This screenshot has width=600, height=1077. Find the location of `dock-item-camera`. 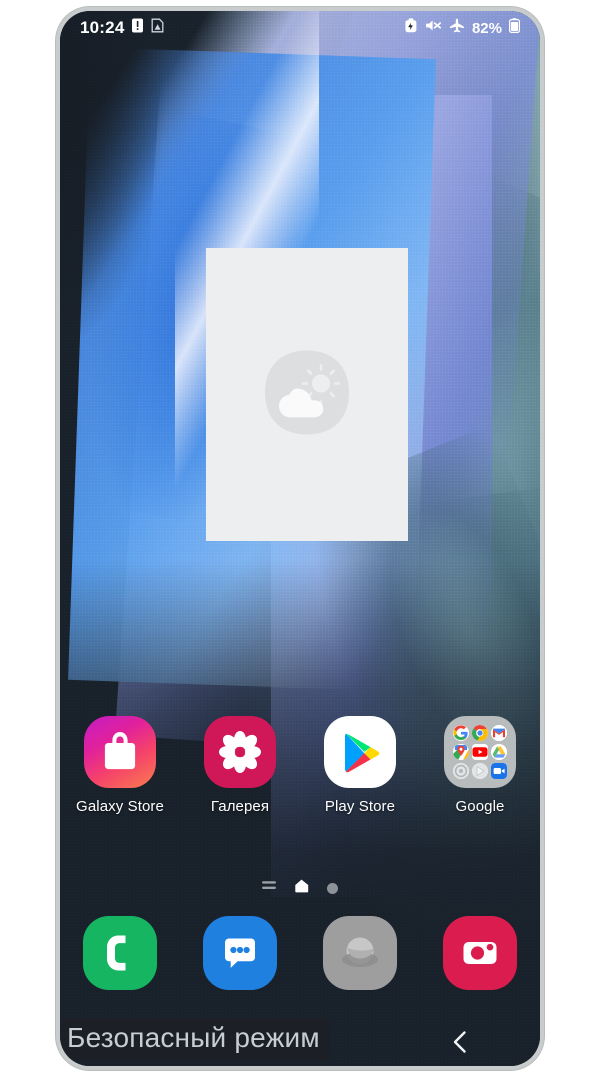

dock-item-camera is located at coordinates (480, 953).